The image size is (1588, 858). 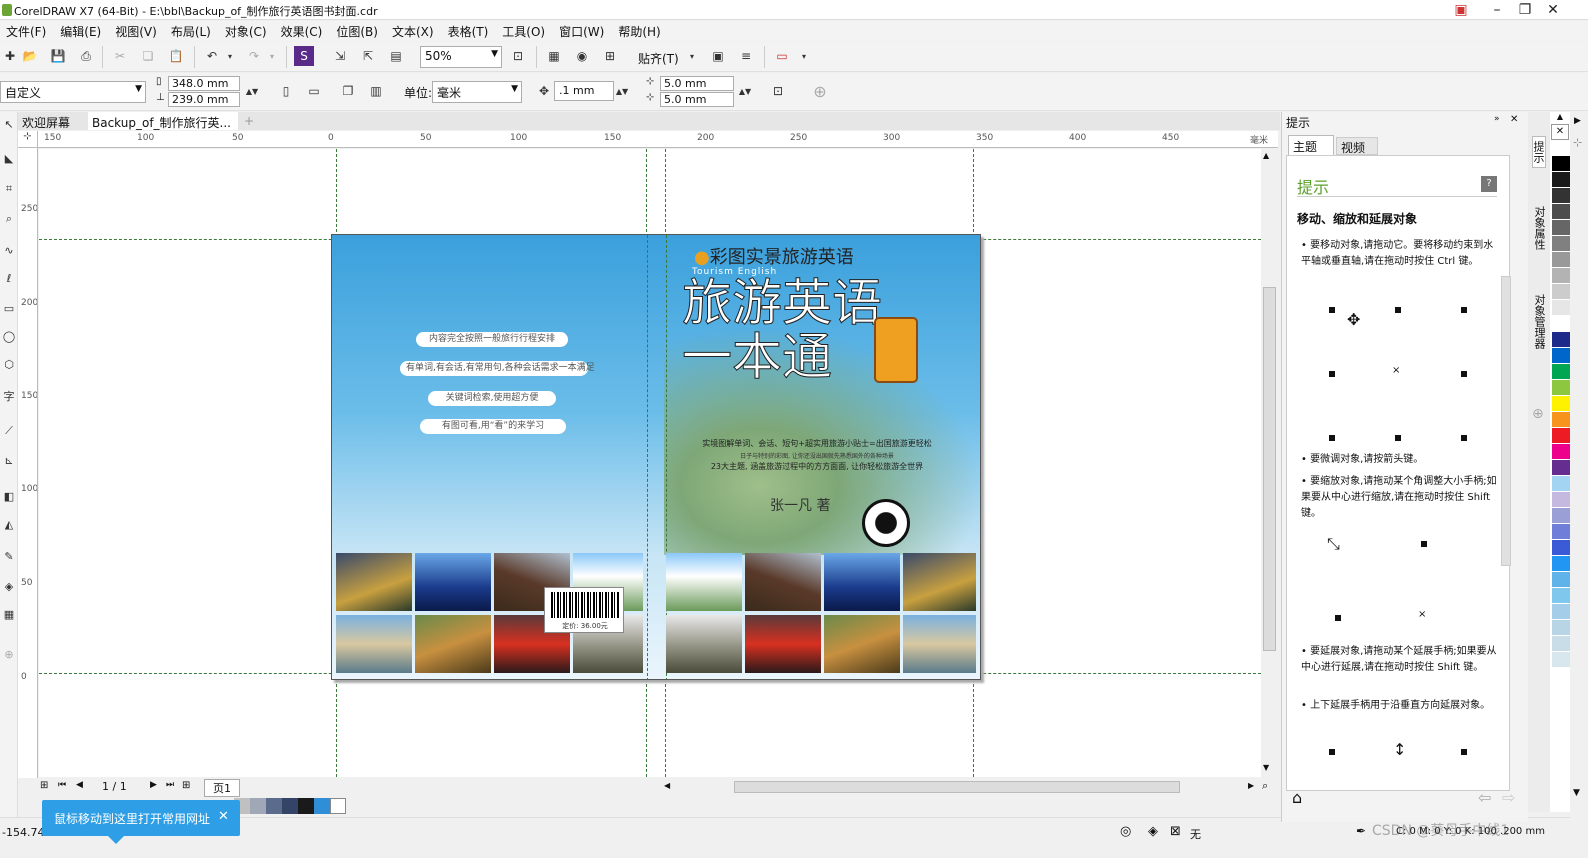 I want to click on show-rulers-icon: ▦, so click(x=554, y=56).